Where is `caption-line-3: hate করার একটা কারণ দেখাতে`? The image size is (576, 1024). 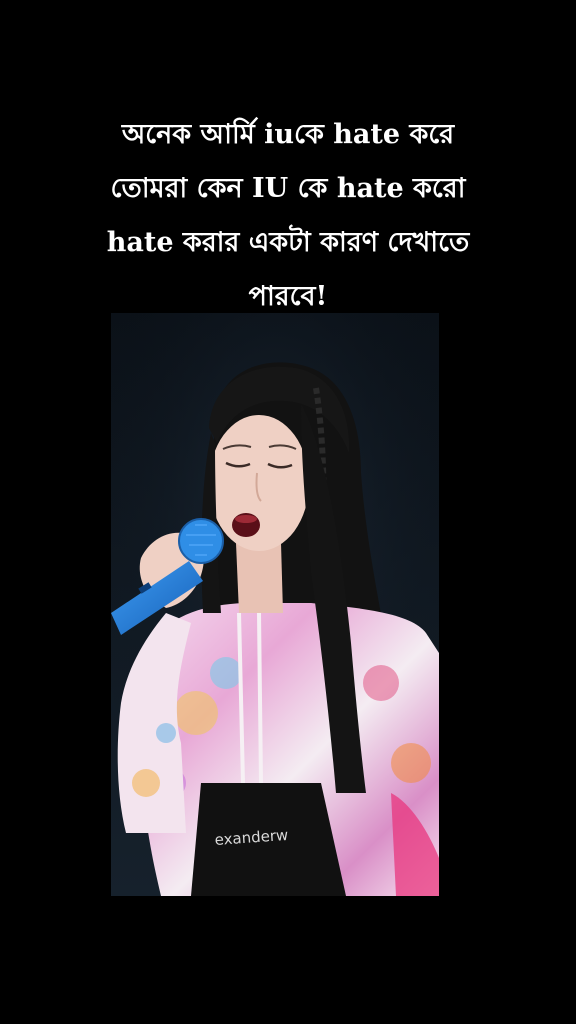
caption-line-3: hate করার একটা কারণ দেখাতে is located at coordinates (288, 242).